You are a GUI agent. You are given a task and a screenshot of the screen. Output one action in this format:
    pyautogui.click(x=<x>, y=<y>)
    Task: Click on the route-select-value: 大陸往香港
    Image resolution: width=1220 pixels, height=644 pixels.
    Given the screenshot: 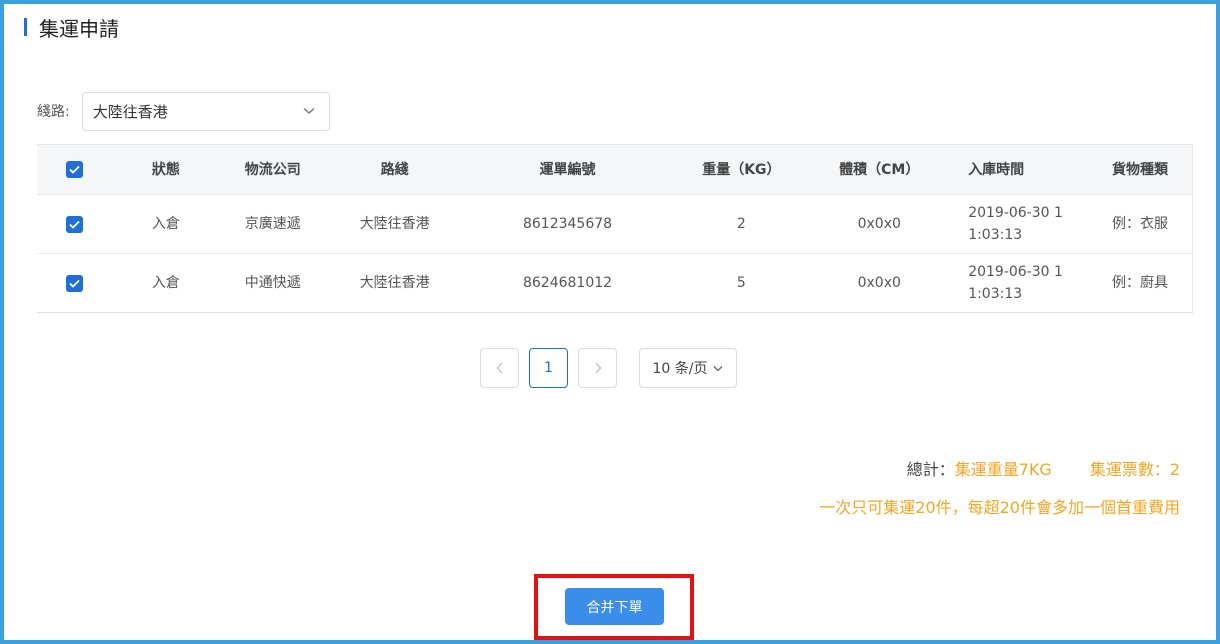 What is the action you would take?
    pyautogui.click(x=130, y=111)
    